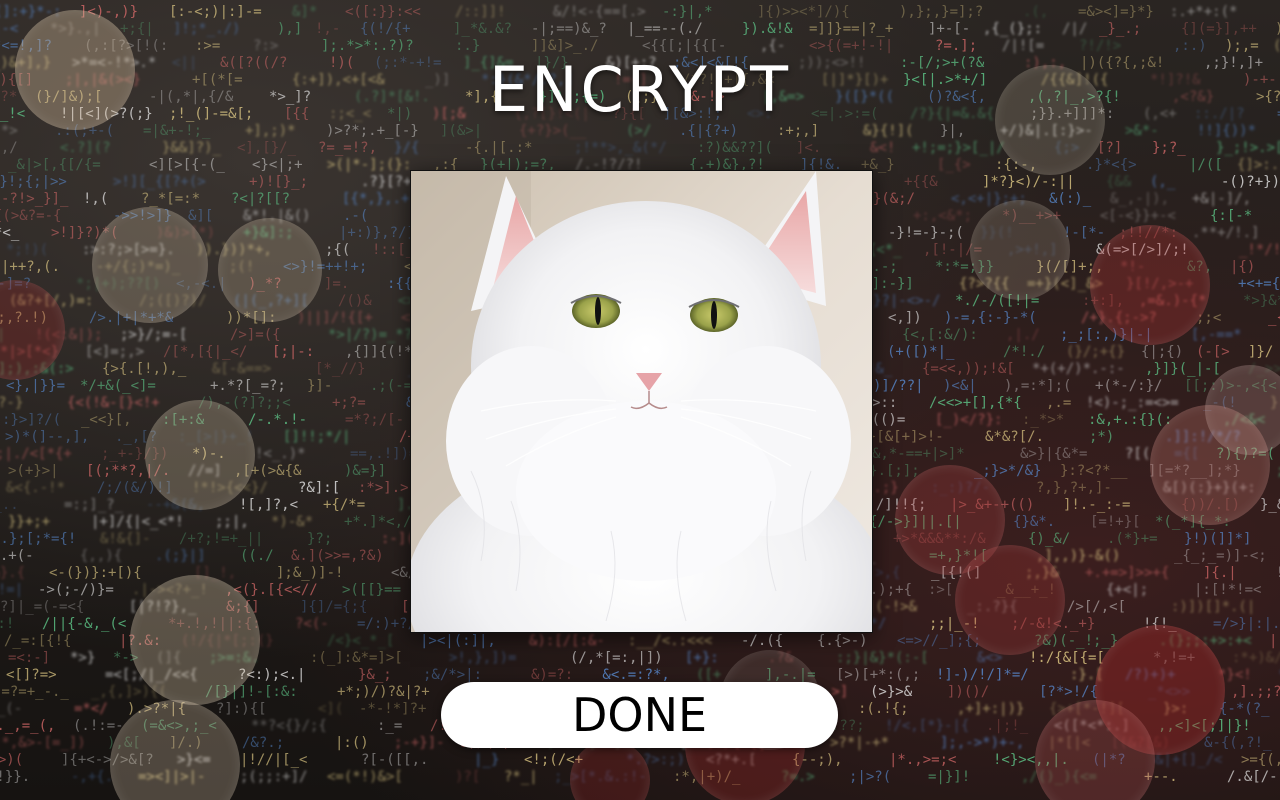 This screenshot has width=1280, height=800. I want to click on page-title: ENCRYPT, so click(640, 89).